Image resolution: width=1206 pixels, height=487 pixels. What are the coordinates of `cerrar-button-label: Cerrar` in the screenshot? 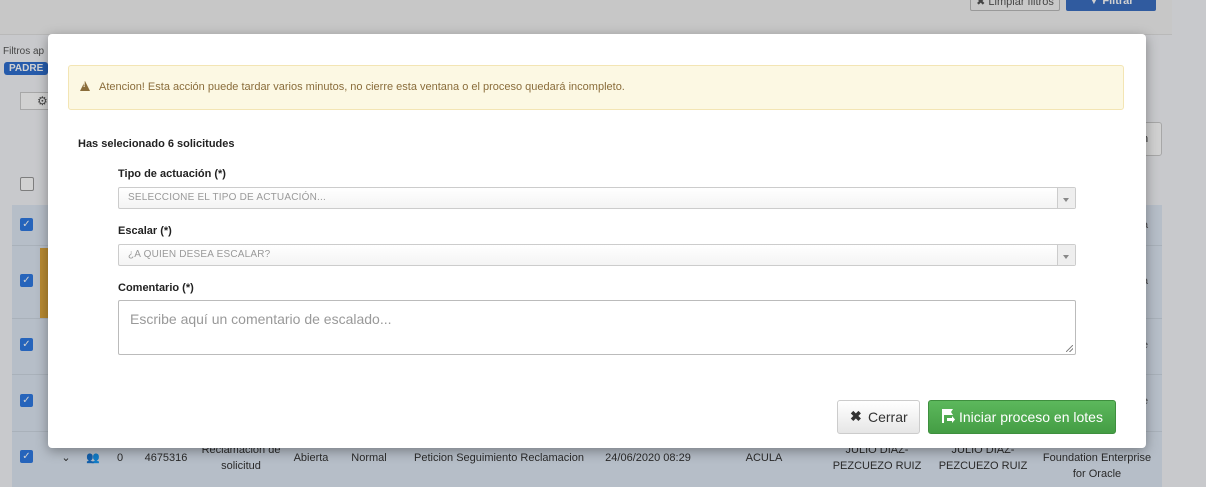 It's located at (888, 417).